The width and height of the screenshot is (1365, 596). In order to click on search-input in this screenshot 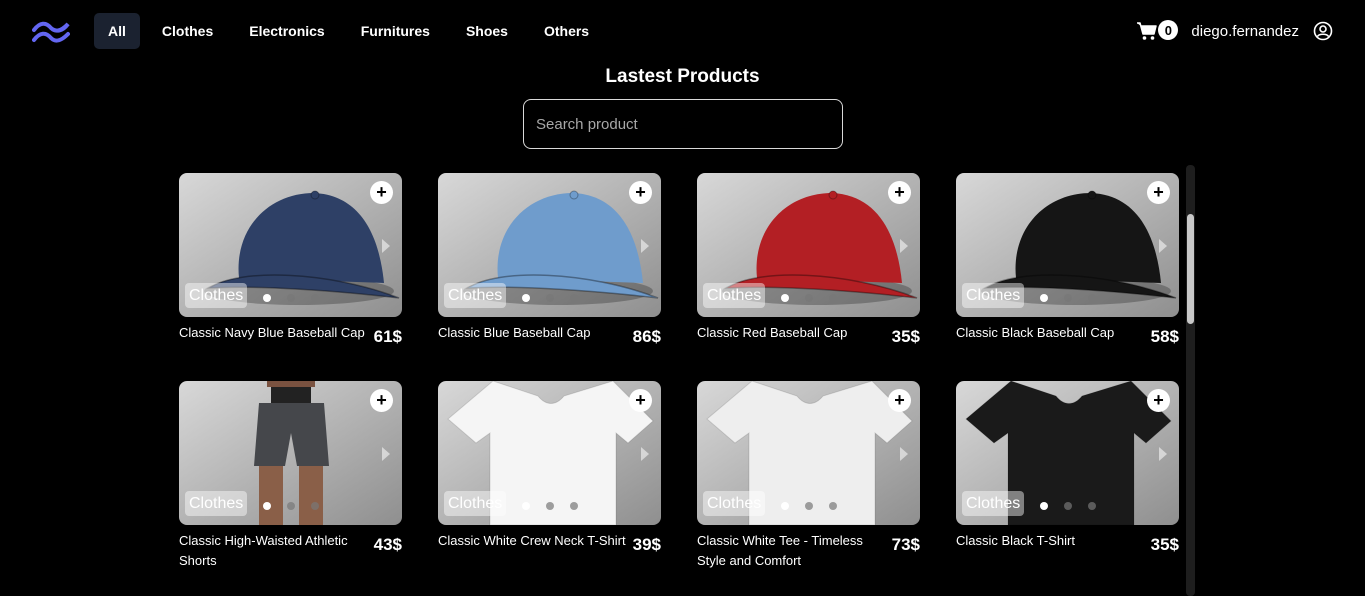, I will do `click(683, 124)`.